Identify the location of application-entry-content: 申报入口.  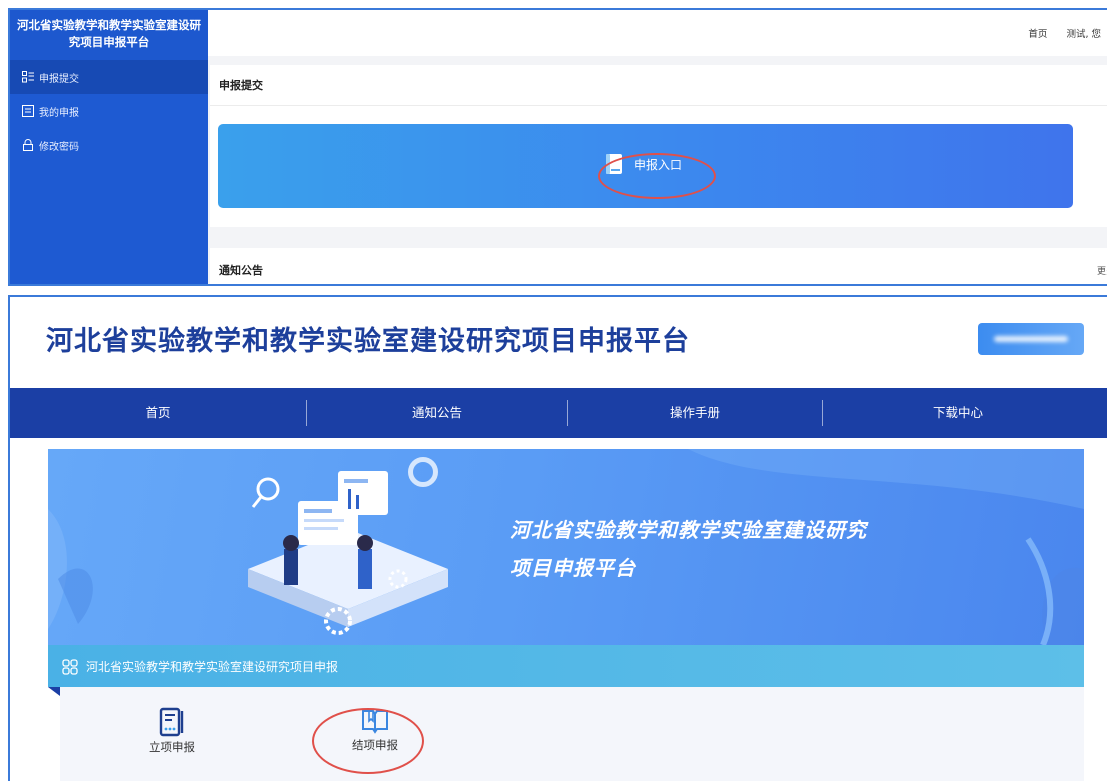
(642, 164).